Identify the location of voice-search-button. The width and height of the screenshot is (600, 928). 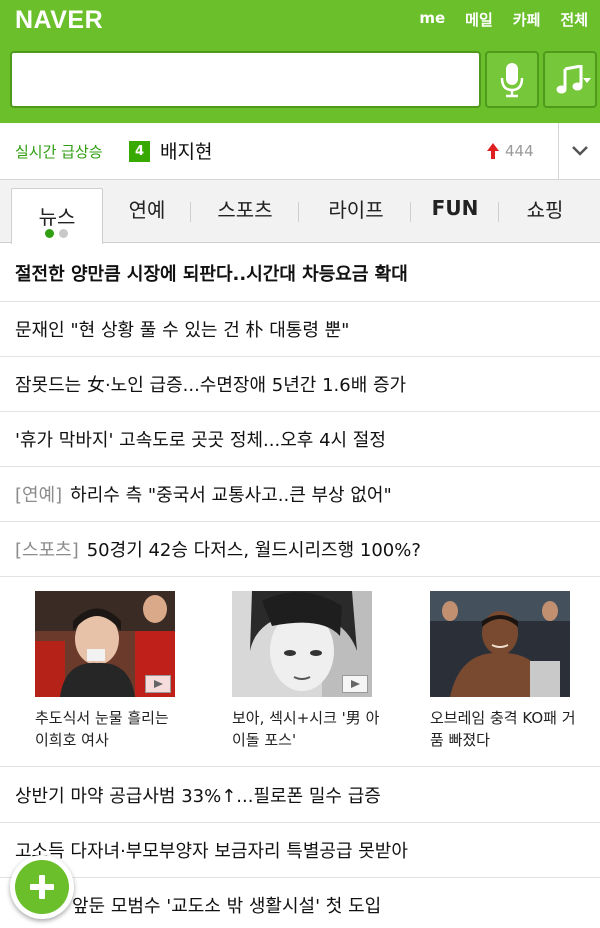
(512, 79).